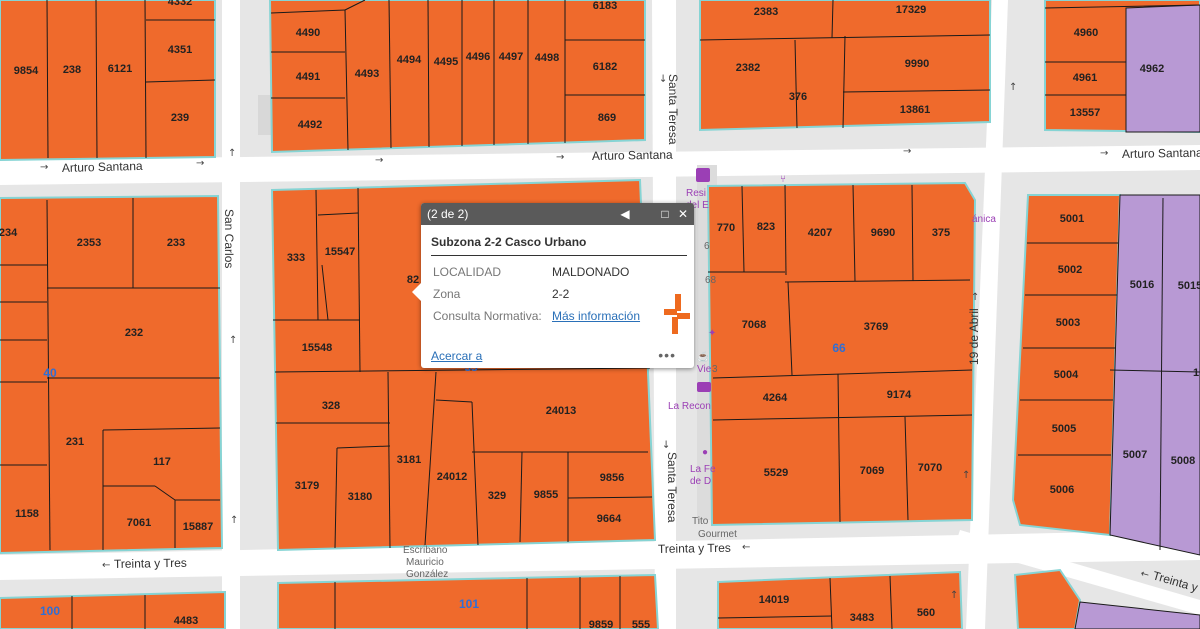 This screenshot has width=1200, height=629. Describe the element at coordinates (883, 233) in the screenshot. I see `parcel-label: 9690` at that location.